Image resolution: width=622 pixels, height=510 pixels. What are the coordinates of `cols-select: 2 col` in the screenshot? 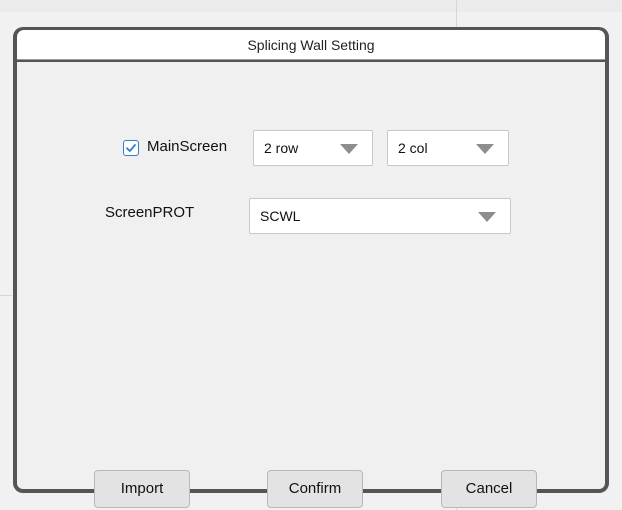 It's located at (448, 148).